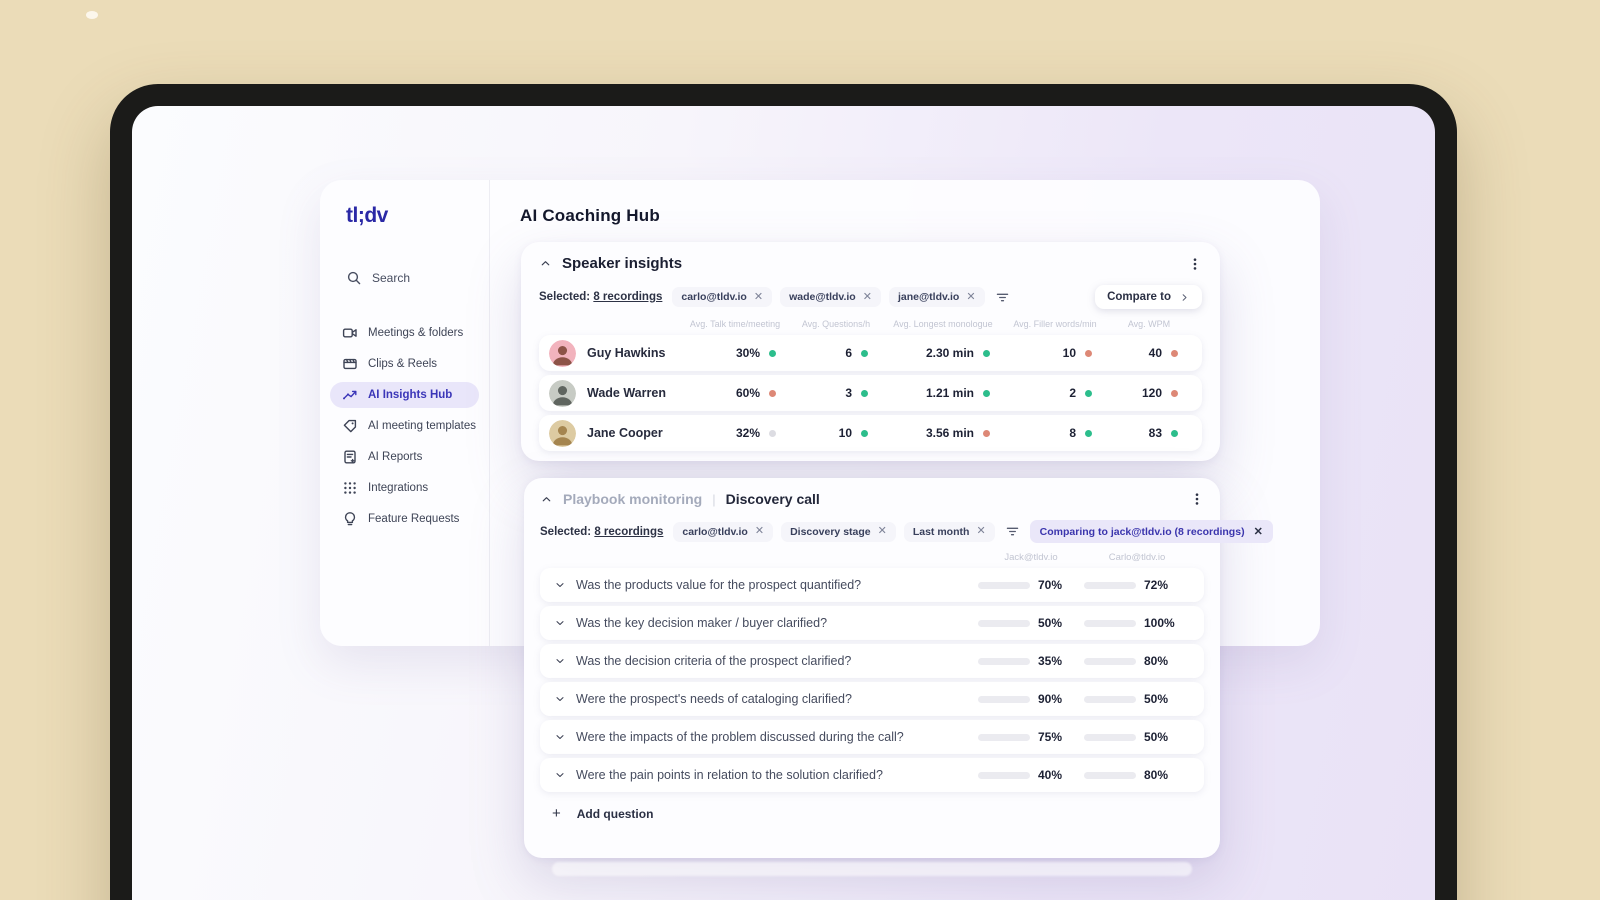 This screenshot has height=900, width=1600. I want to click on sidebar-item-feature-requests: Feature Requests, so click(404, 519).